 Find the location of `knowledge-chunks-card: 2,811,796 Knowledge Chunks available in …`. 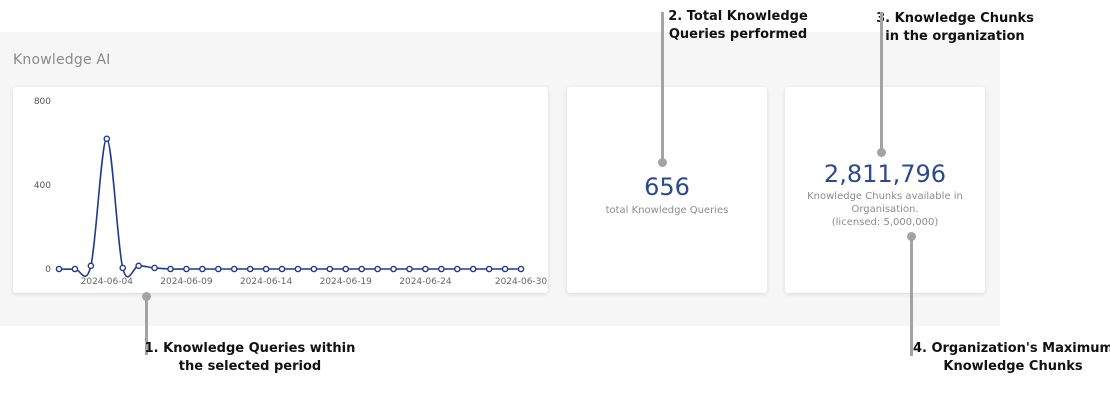

knowledge-chunks-card: 2,811,796 Knowledge Chunks available in … is located at coordinates (885, 190).